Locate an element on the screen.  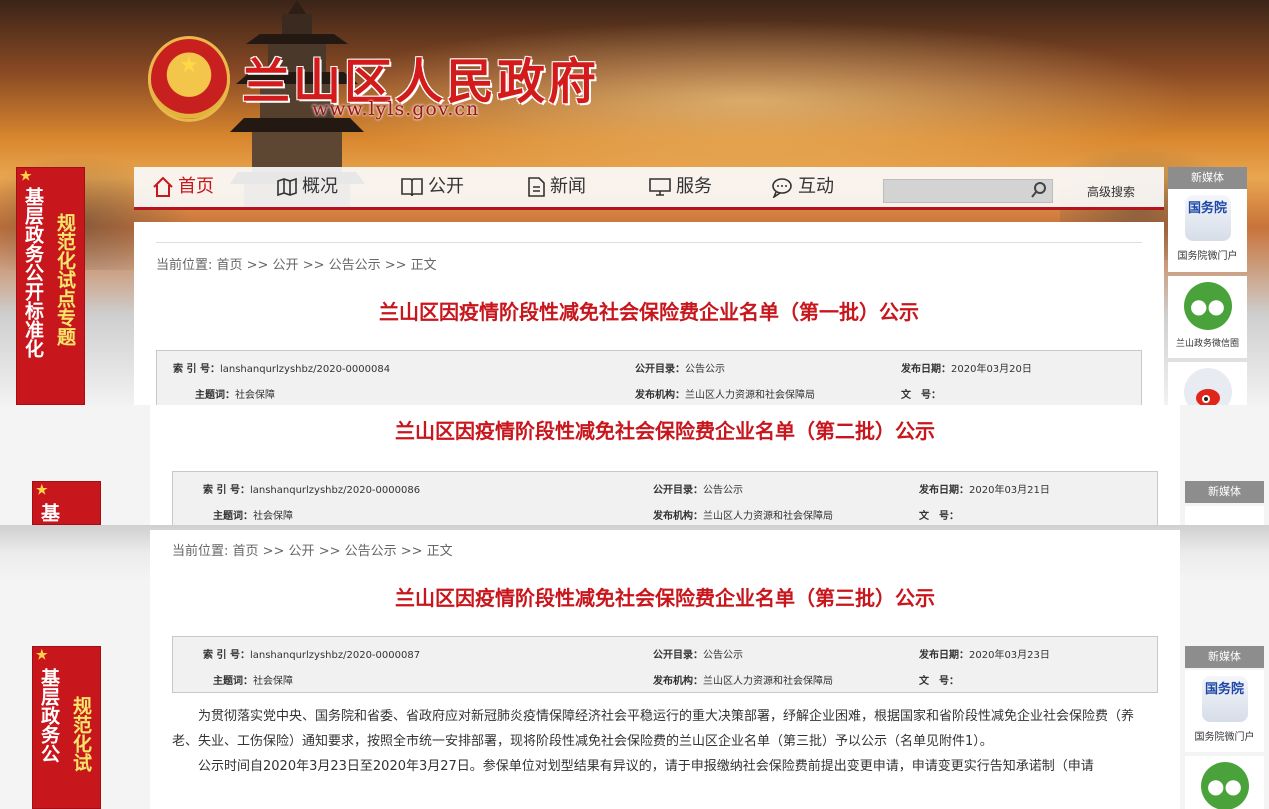
ribbon-text: 规范化试 is located at coordinates (81, 734).